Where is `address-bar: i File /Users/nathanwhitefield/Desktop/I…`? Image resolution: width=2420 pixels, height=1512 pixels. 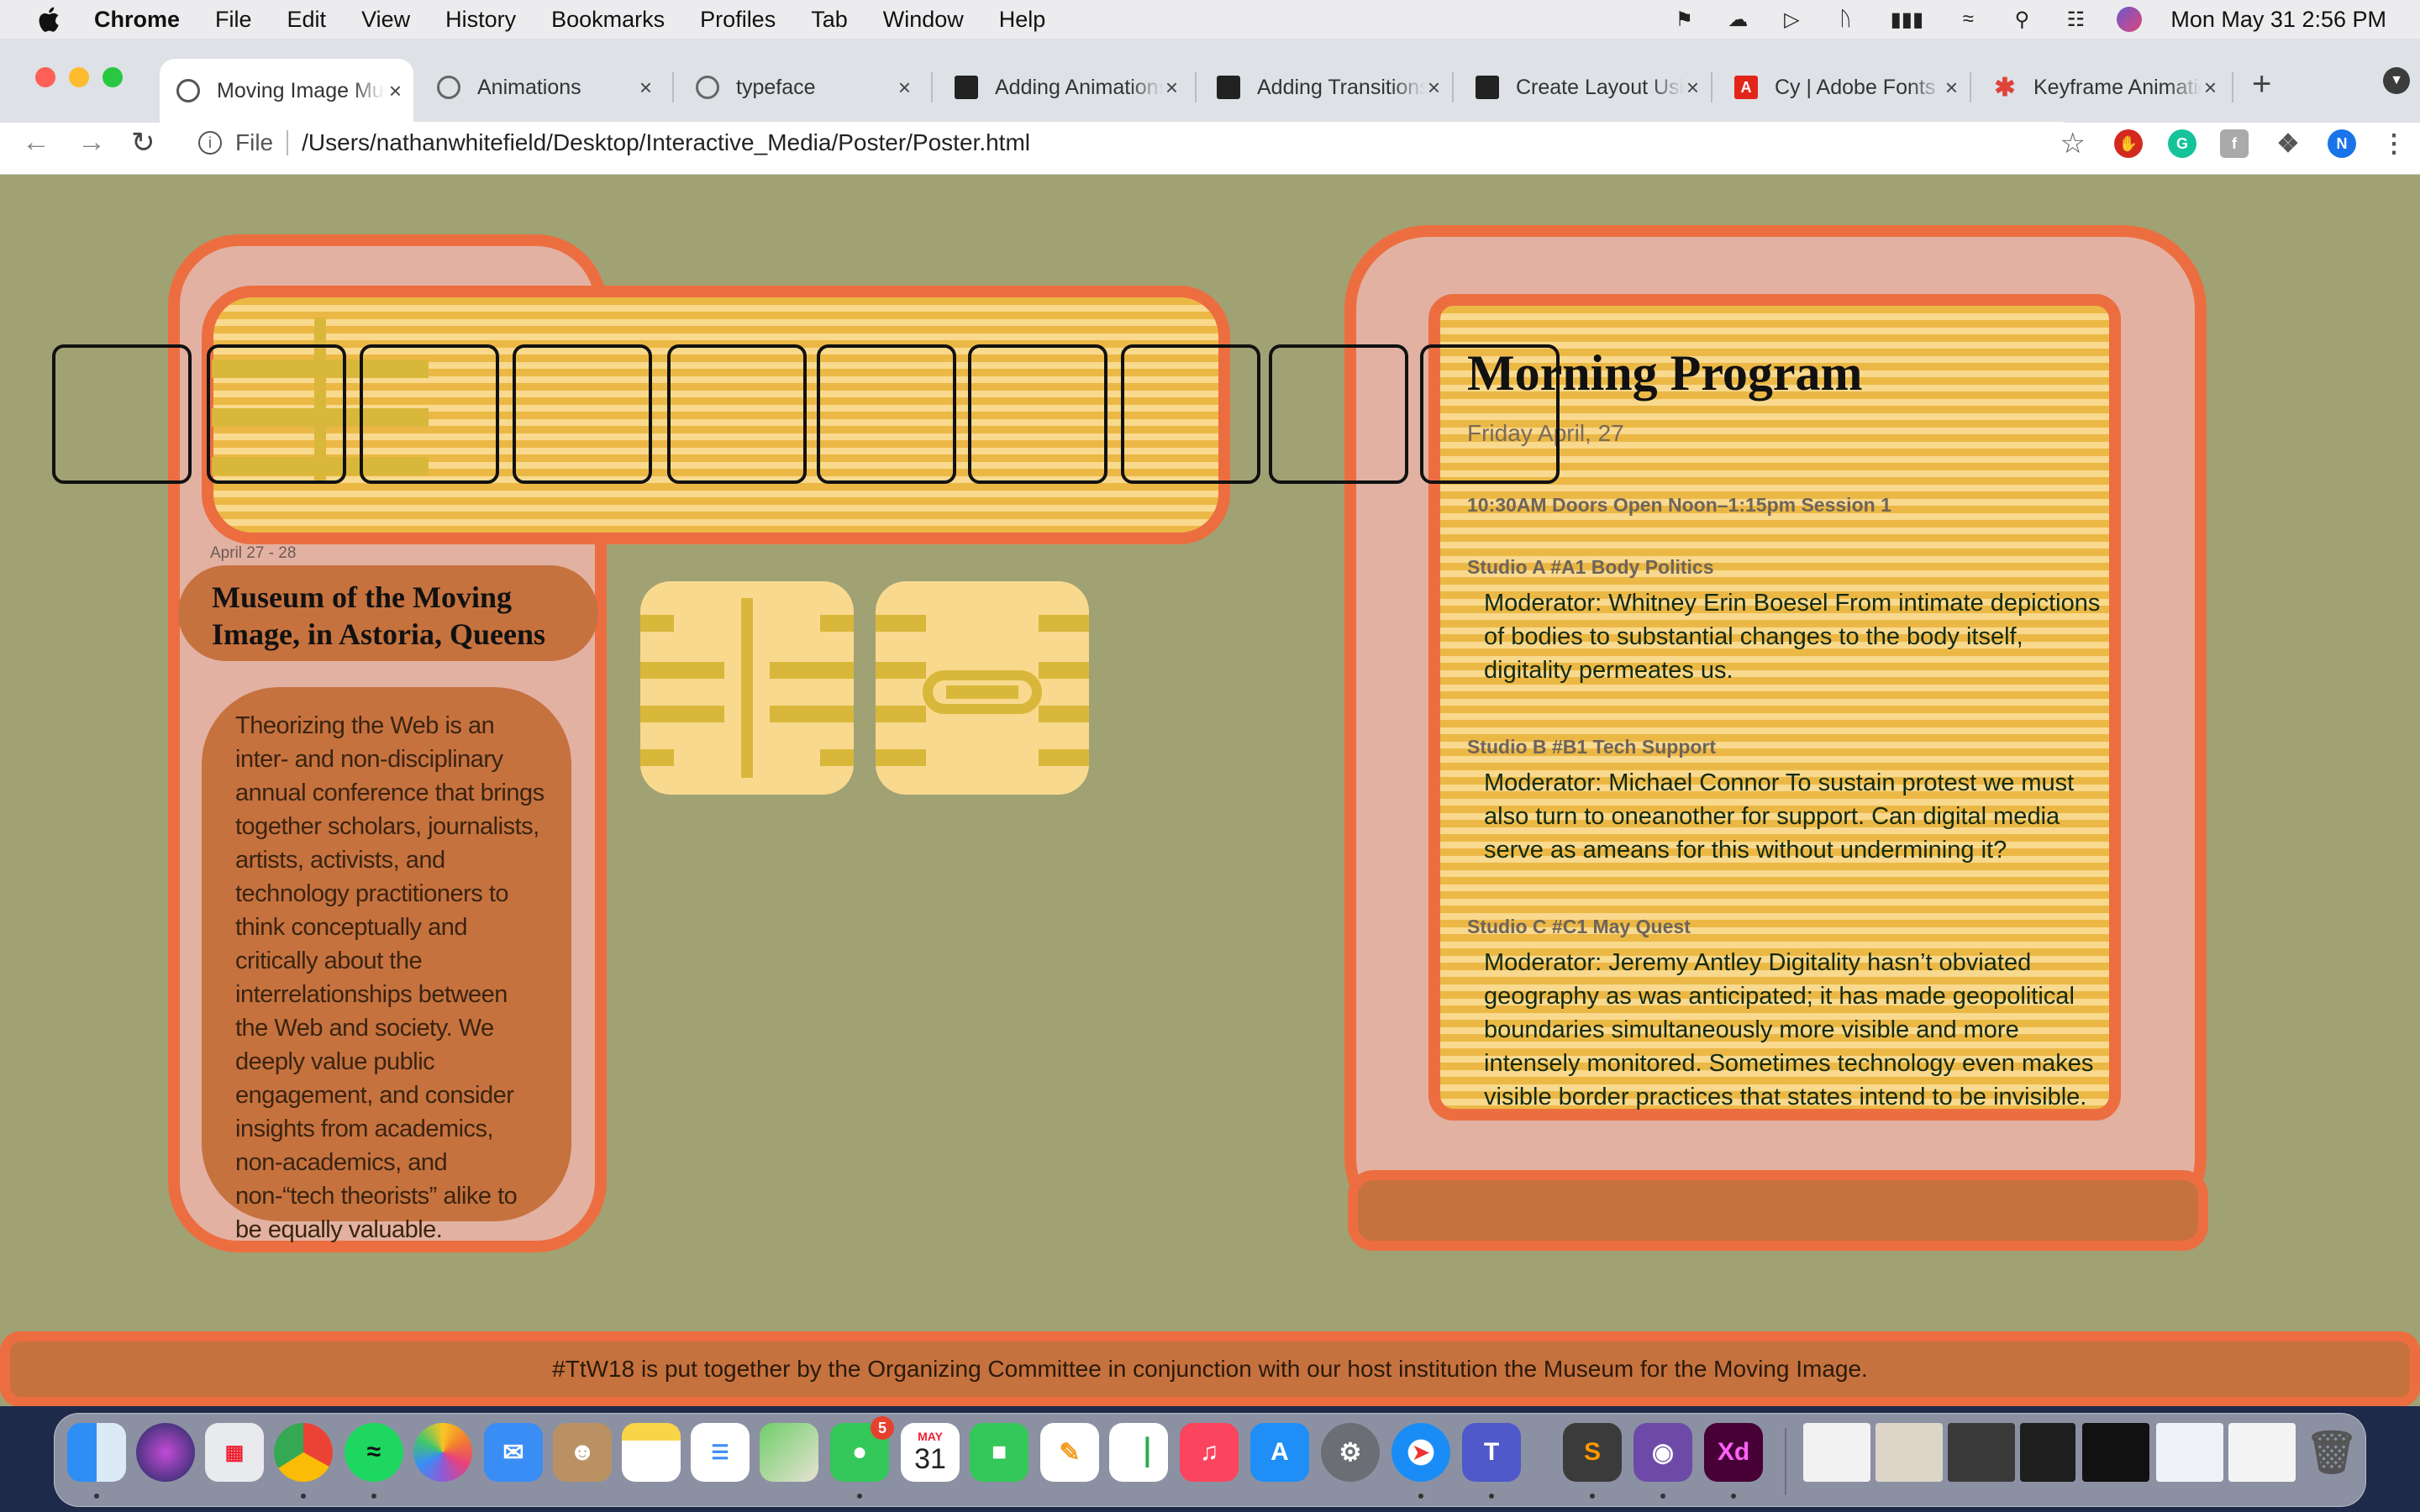 address-bar: i File /Users/nathanwhitefield/Desktop/I… is located at coordinates (1134, 143).